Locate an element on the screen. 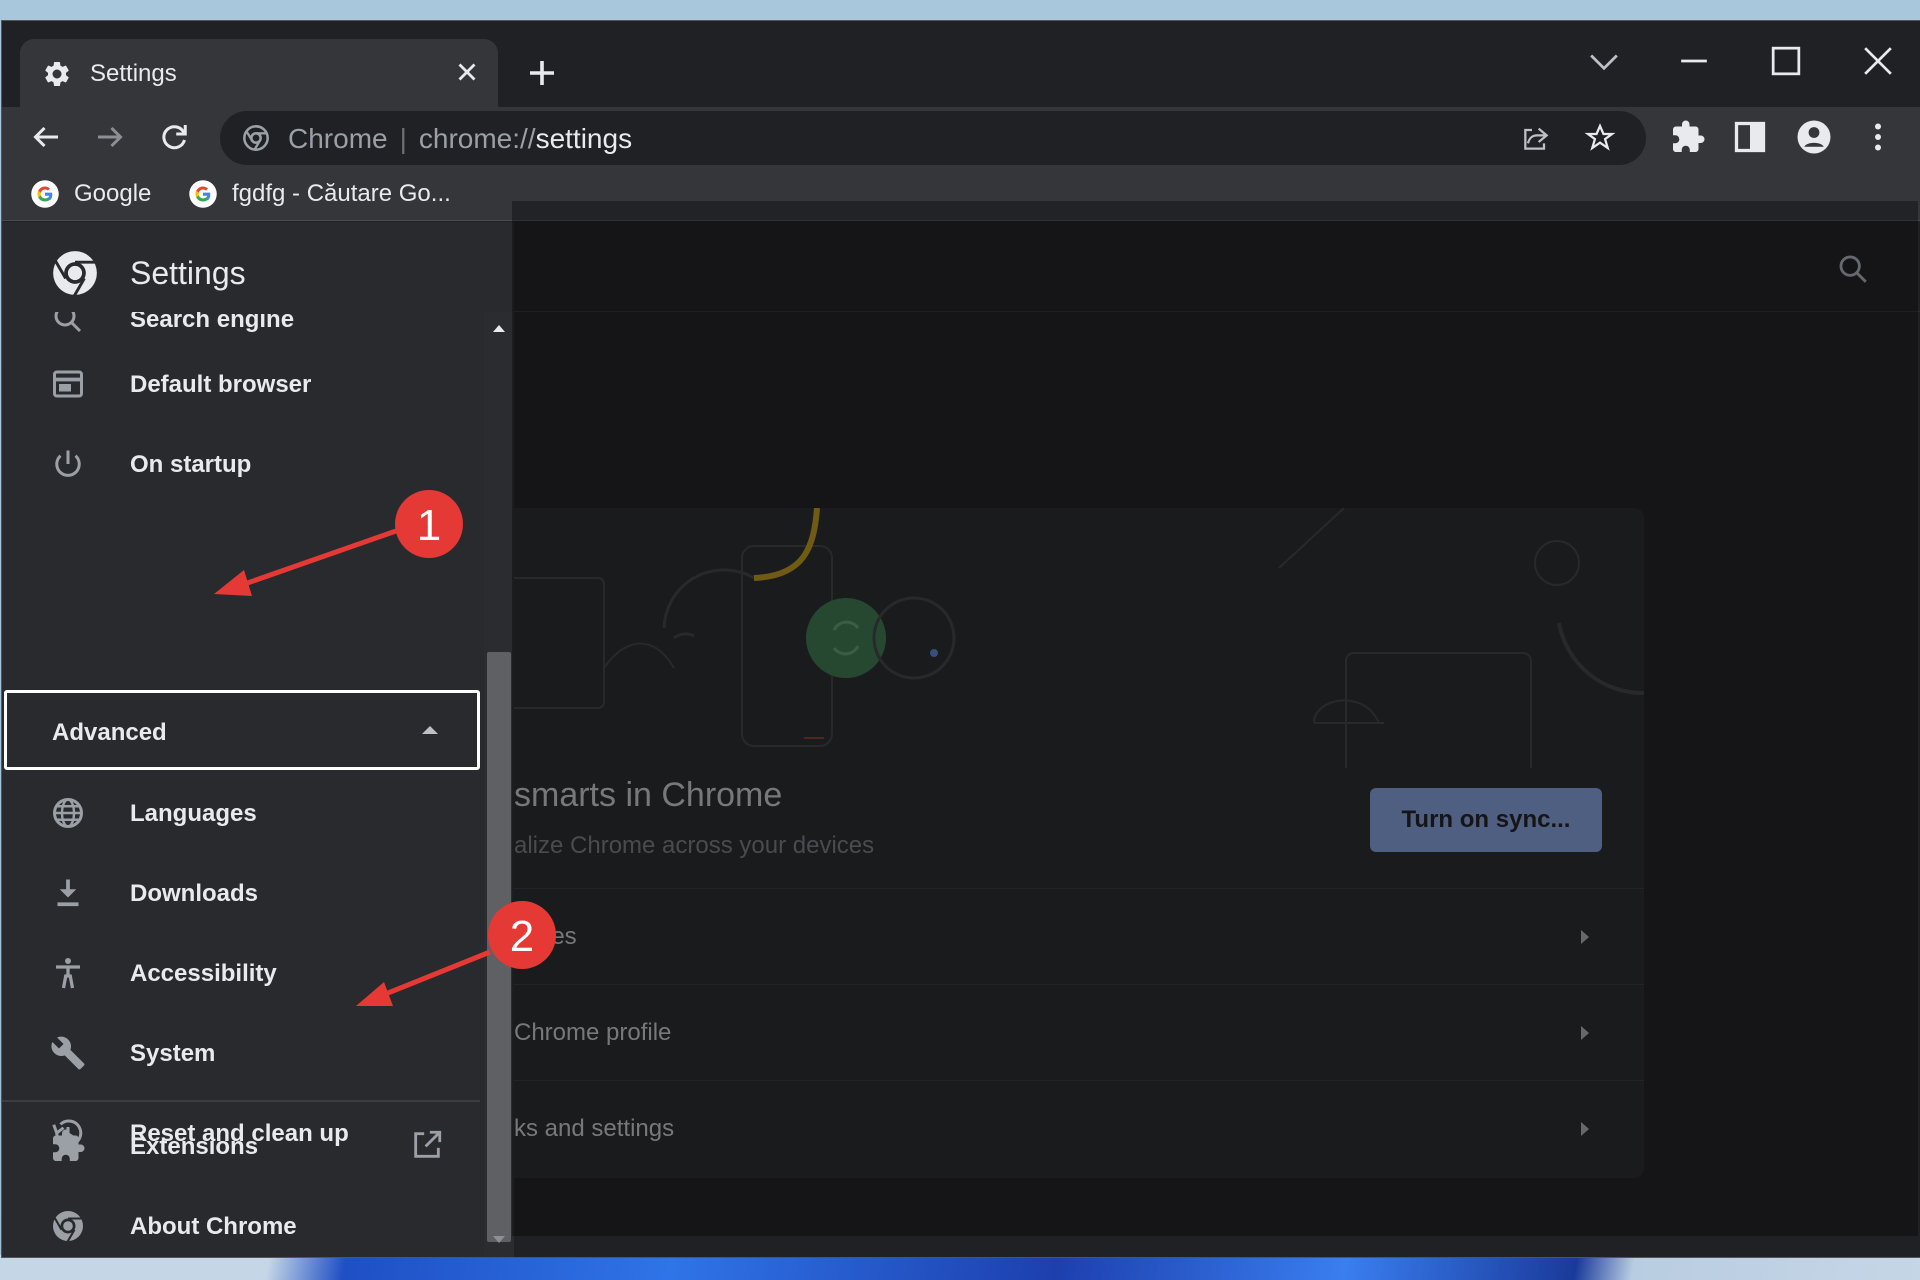 The height and width of the screenshot is (1280, 1920). download-icon is located at coordinates (68, 893).